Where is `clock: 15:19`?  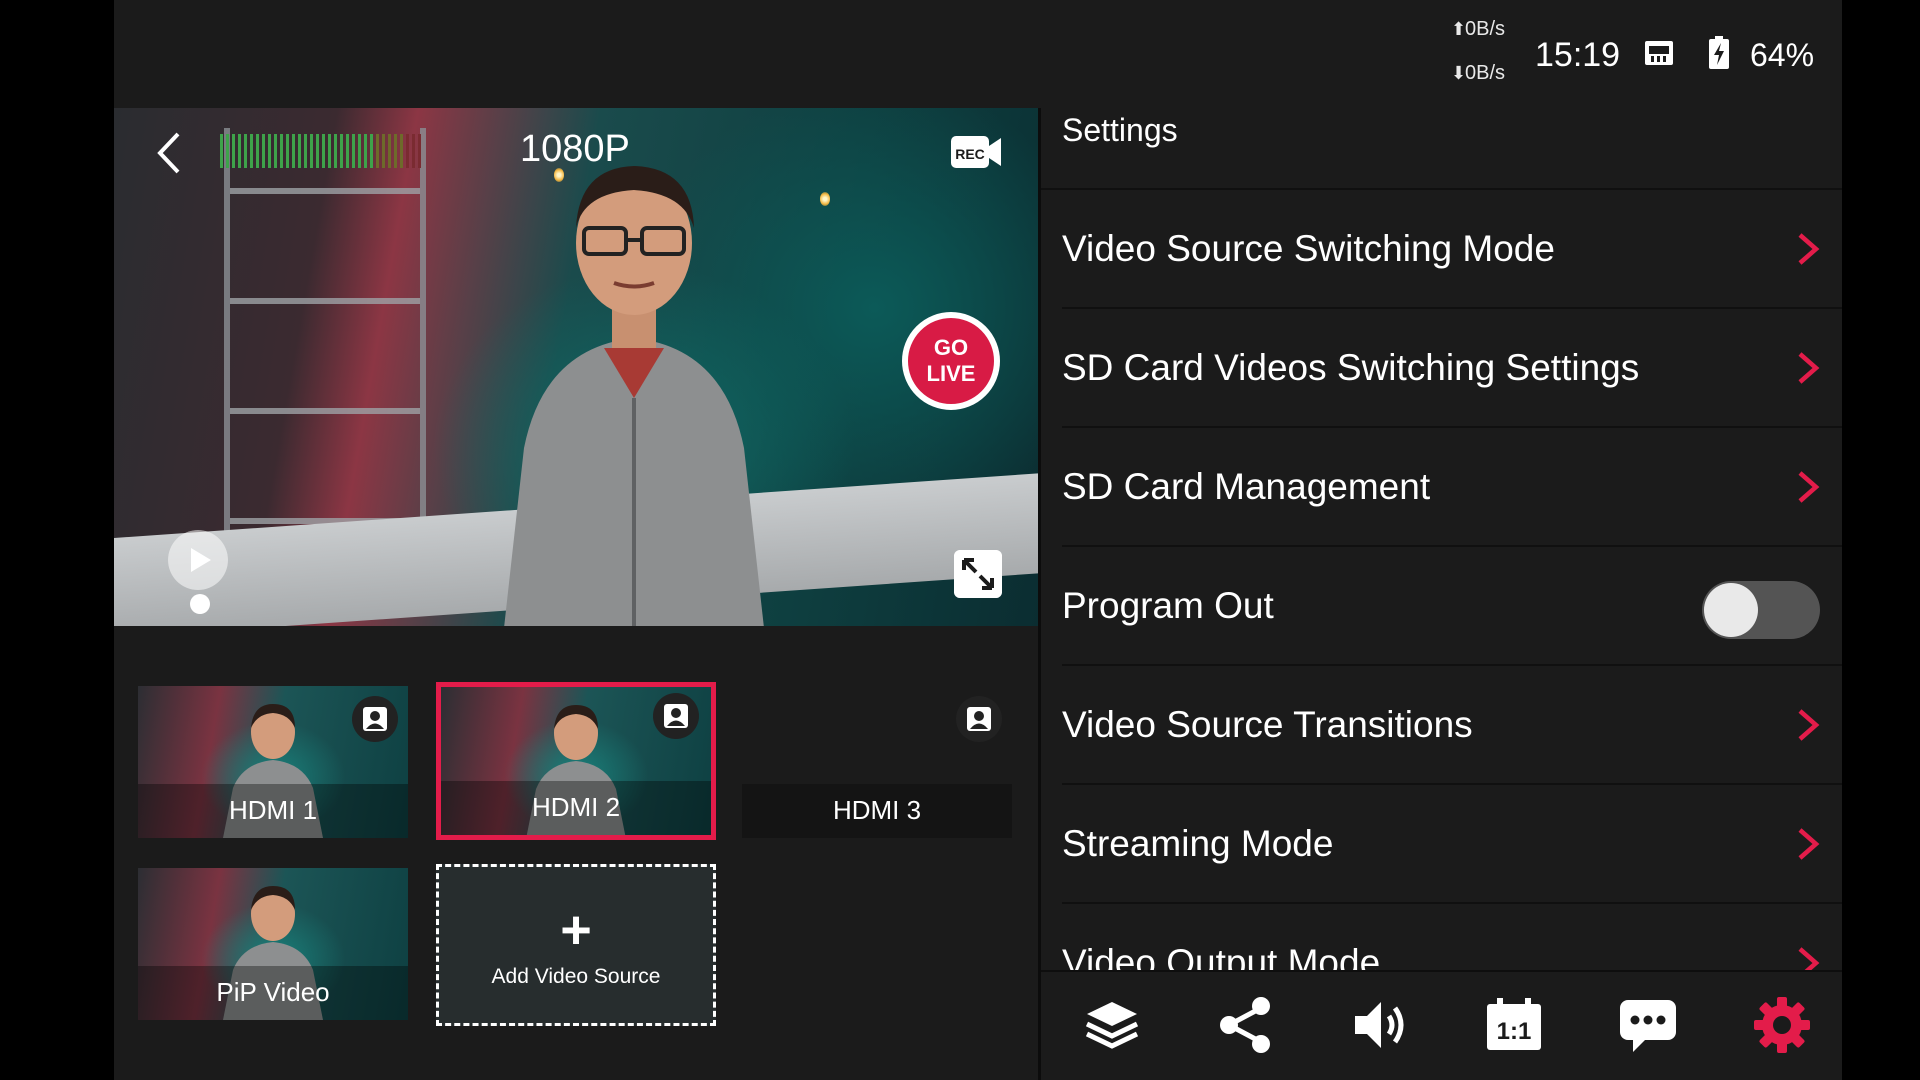
clock: 15:19 is located at coordinates (1578, 55).